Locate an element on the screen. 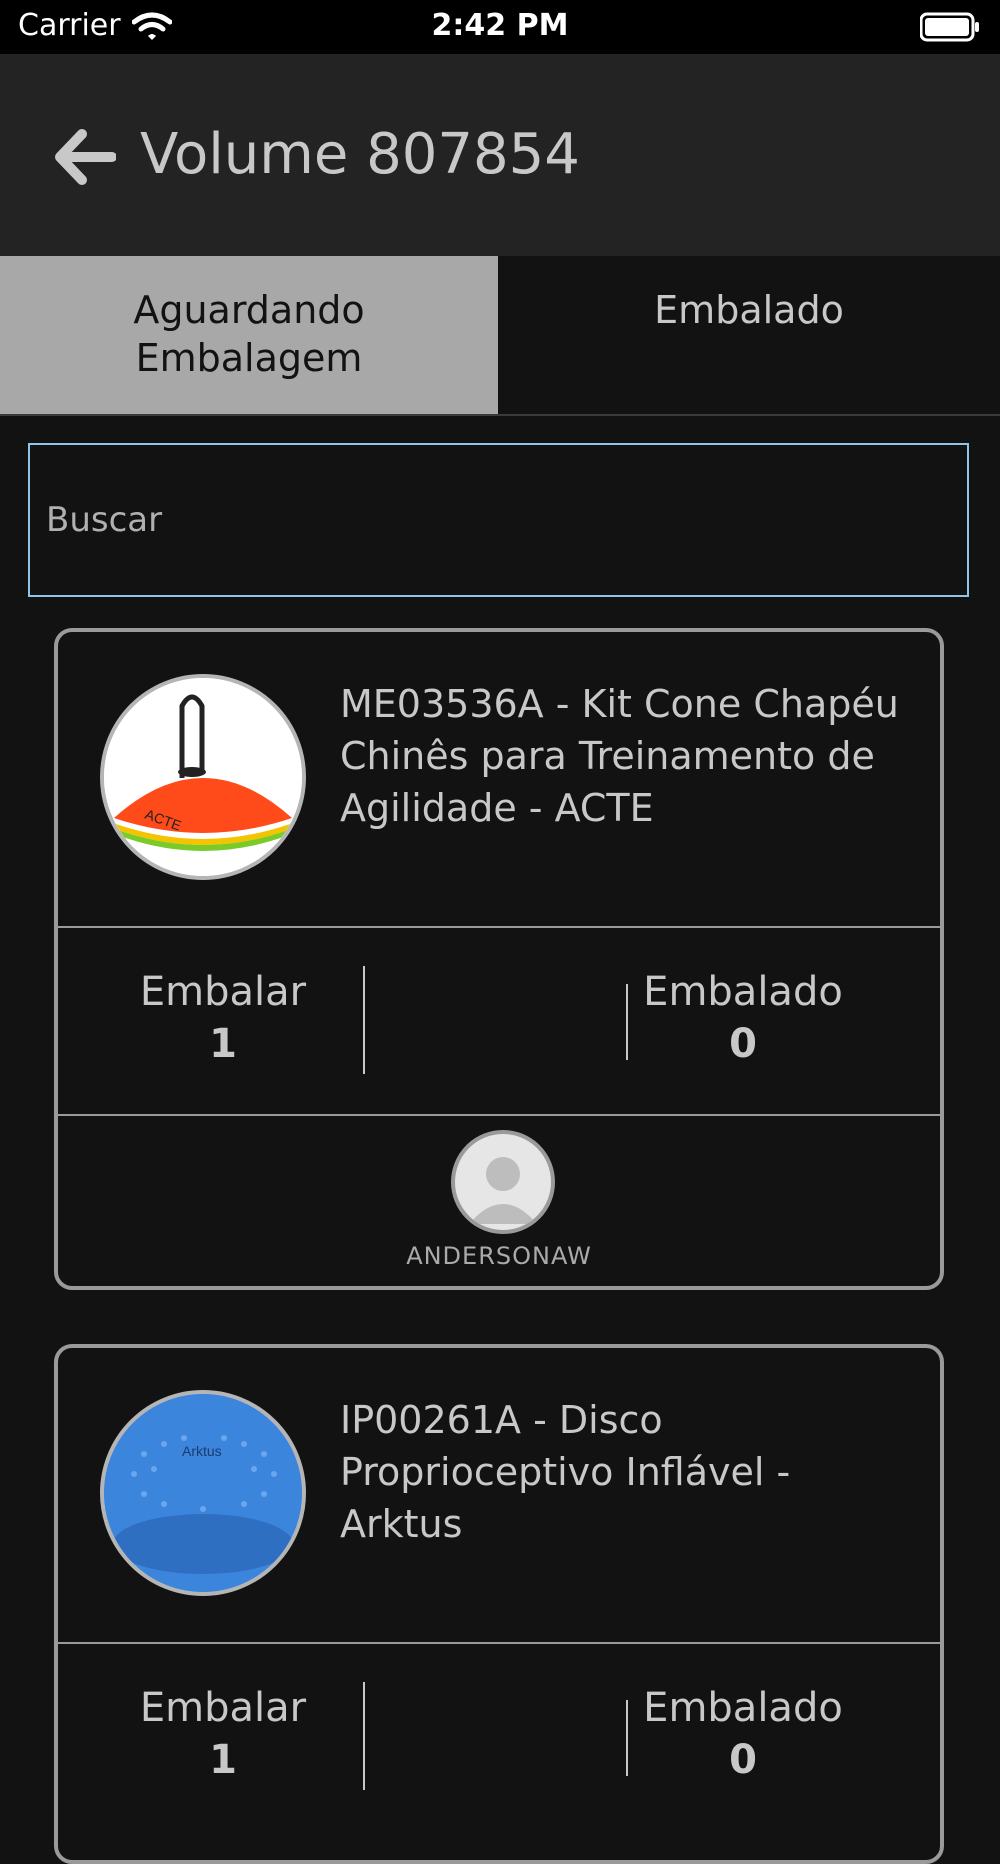 The width and height of the screenshot is (1000, 1864). tab-label: Embalado is located at coordinates (749, 310).